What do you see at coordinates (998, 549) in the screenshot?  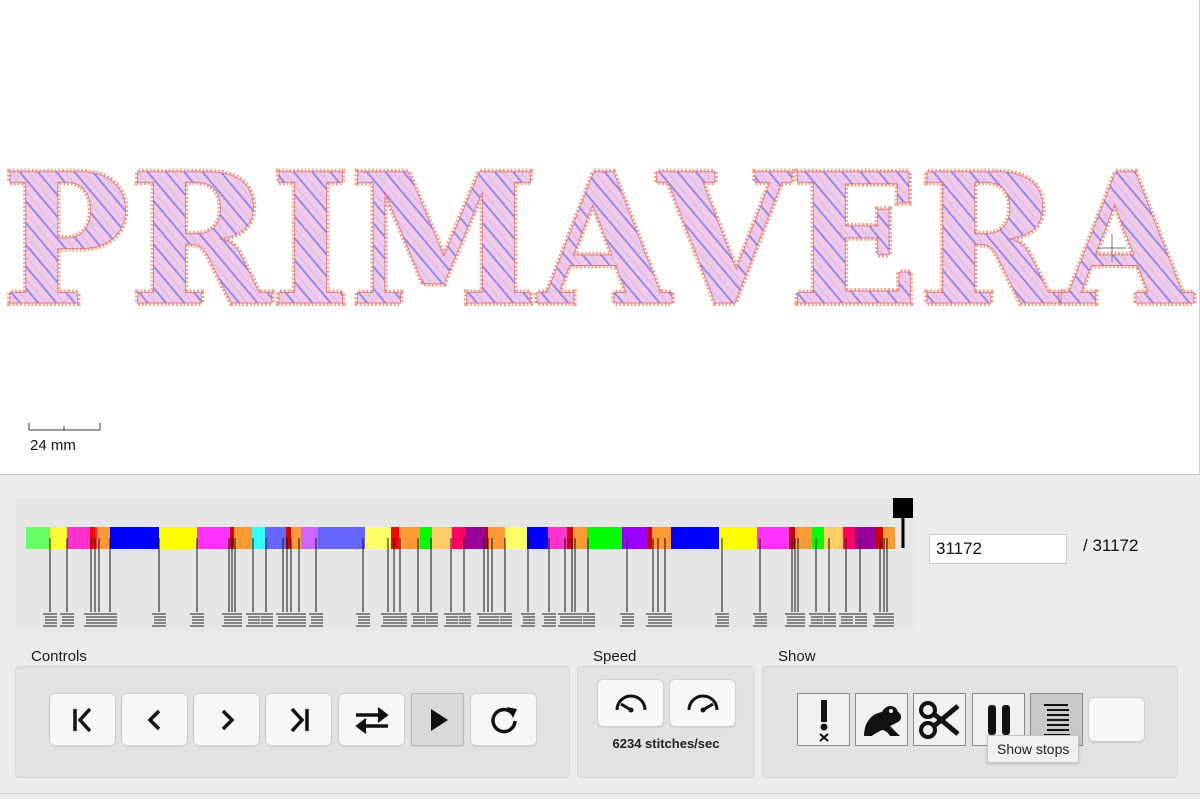 I see `current-stitch-input` at bounding box center [998, 549].